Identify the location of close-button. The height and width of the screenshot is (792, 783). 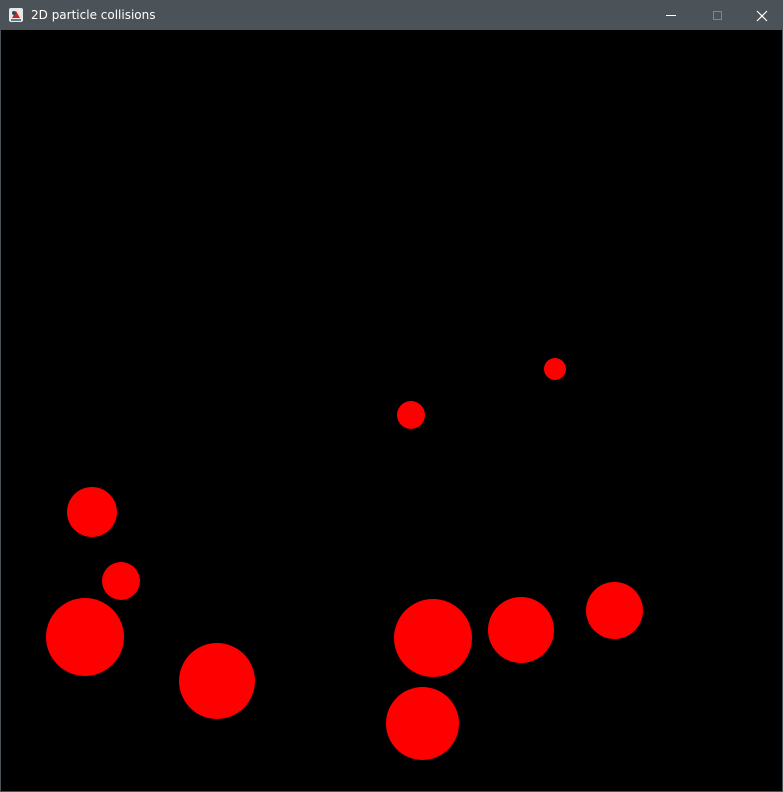
(761, 15).